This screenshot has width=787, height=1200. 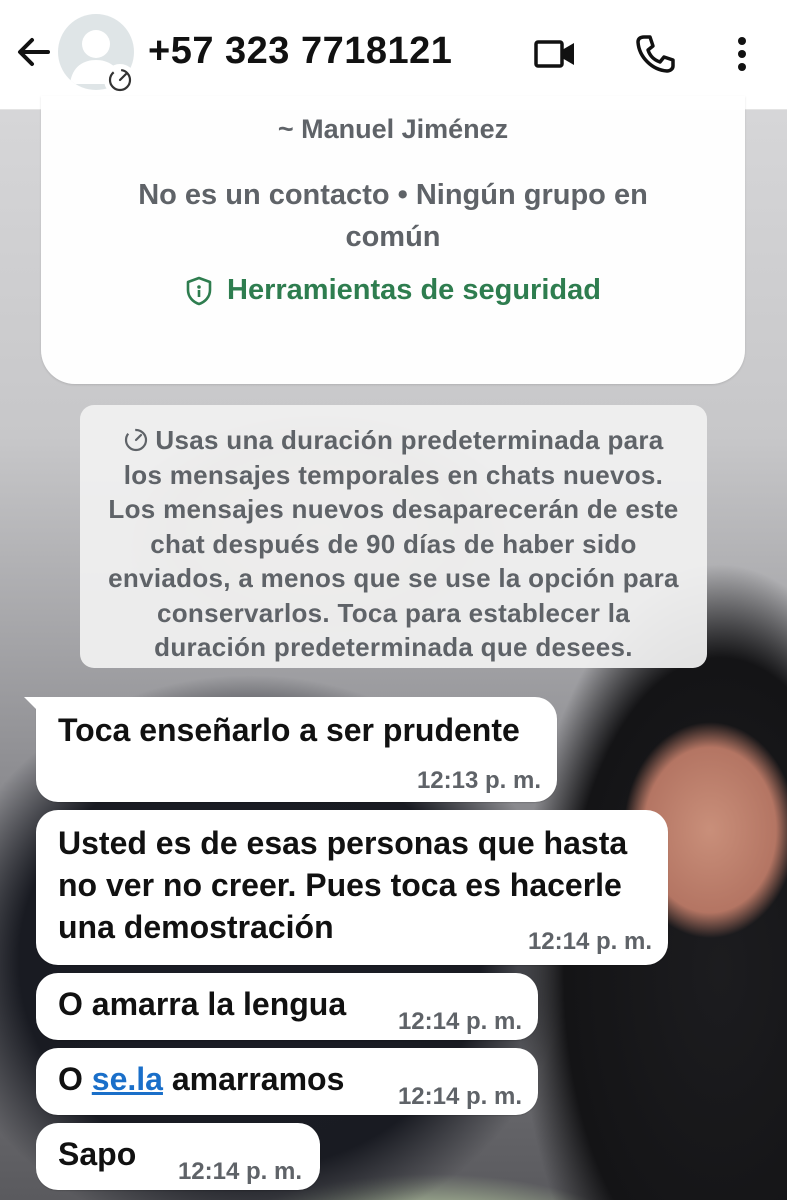 What do you see at coordinates (97, 1154) in the screenshot?
I see `message-text: Sapo` at bounding box center [97, 1154].